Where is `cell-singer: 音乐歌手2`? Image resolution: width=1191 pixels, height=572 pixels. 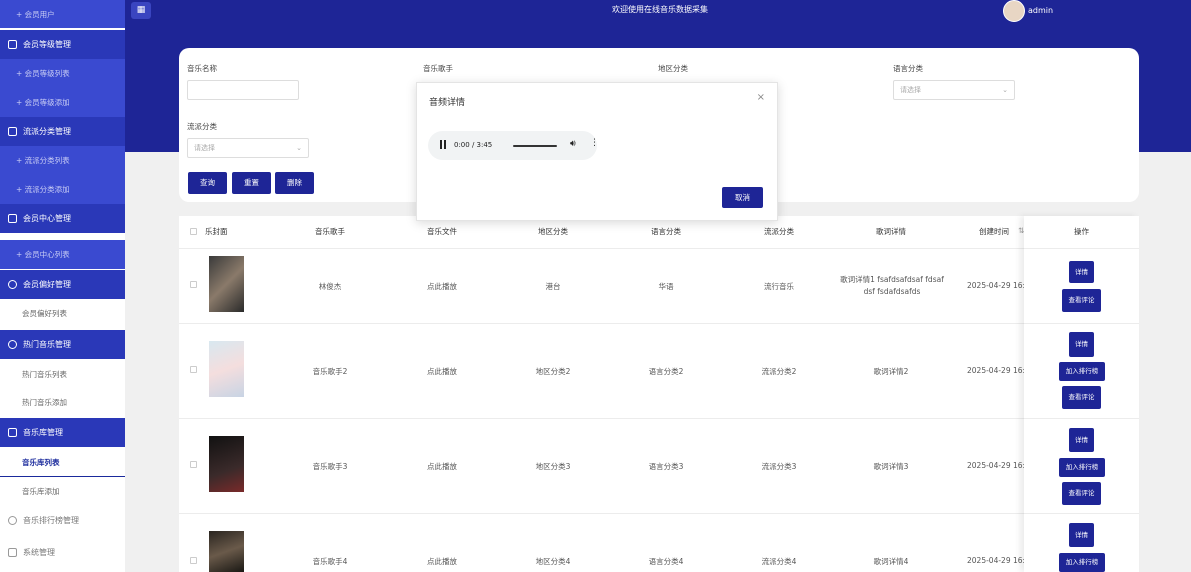
cell-singer: 音乐歌手2 is located at coordinates (330, 371).